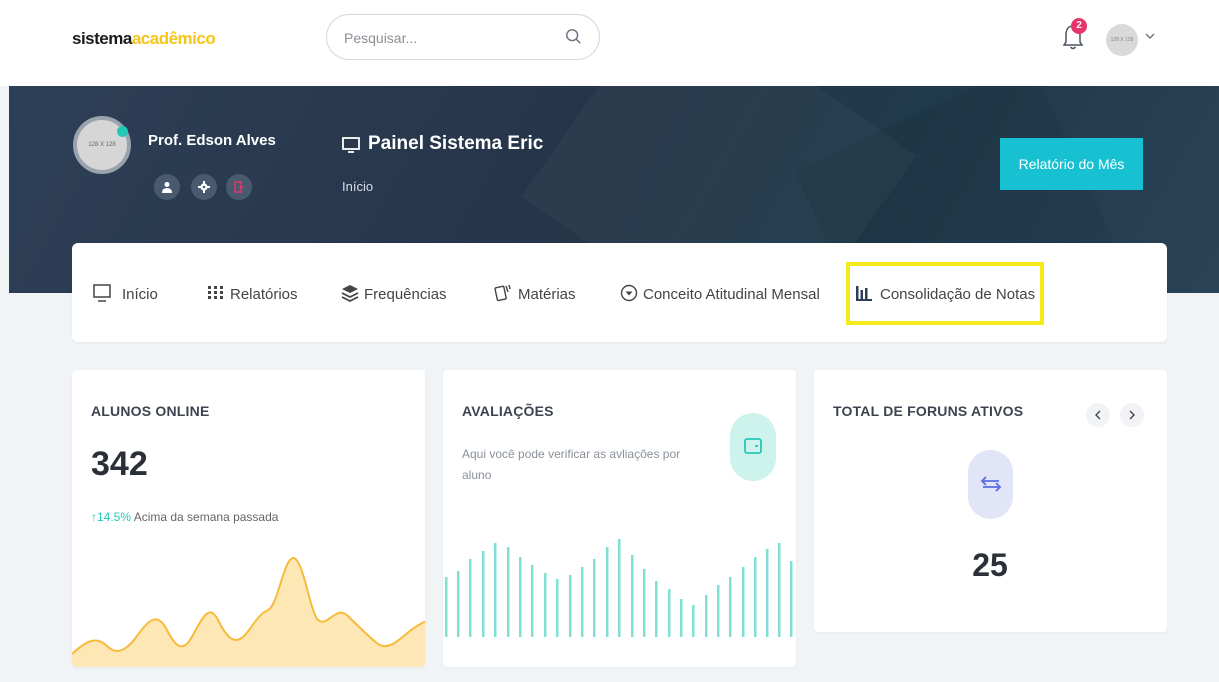 This screenshot has width=1219, height=682. I want to click on next-button, so click(1132, 415).